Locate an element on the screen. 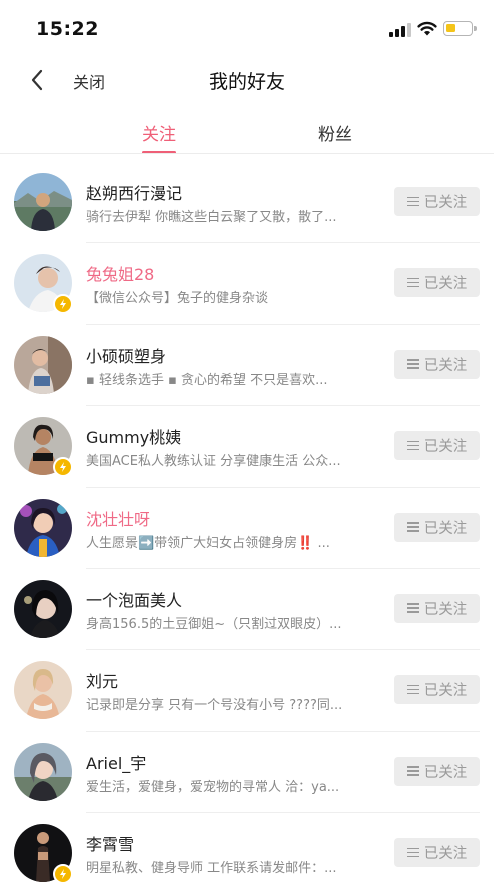 This screenshot has height=896, width=494. list-item: Ariel_宇 爱生活，爱健身，爱宠物的寻常人 洽：ya... 已关注 is located at coordinates (247, 773).